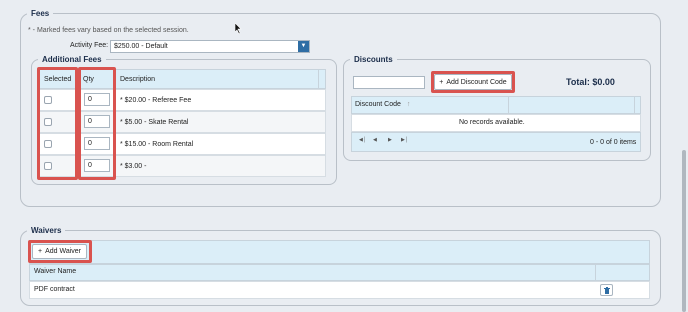 Image resolution: width=688 pixels, height=312 pixels. What do you see at coordinates (48, 122) in the screenshot?
I see `fee-checkbox-skate` at bounding box center [48, 122].